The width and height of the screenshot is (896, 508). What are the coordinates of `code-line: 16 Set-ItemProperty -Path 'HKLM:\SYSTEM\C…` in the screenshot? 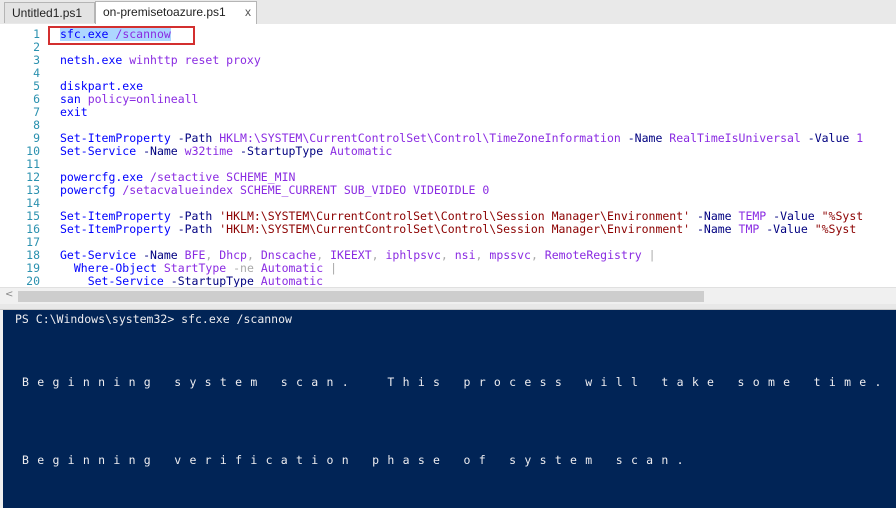 It's located at (448, 229).